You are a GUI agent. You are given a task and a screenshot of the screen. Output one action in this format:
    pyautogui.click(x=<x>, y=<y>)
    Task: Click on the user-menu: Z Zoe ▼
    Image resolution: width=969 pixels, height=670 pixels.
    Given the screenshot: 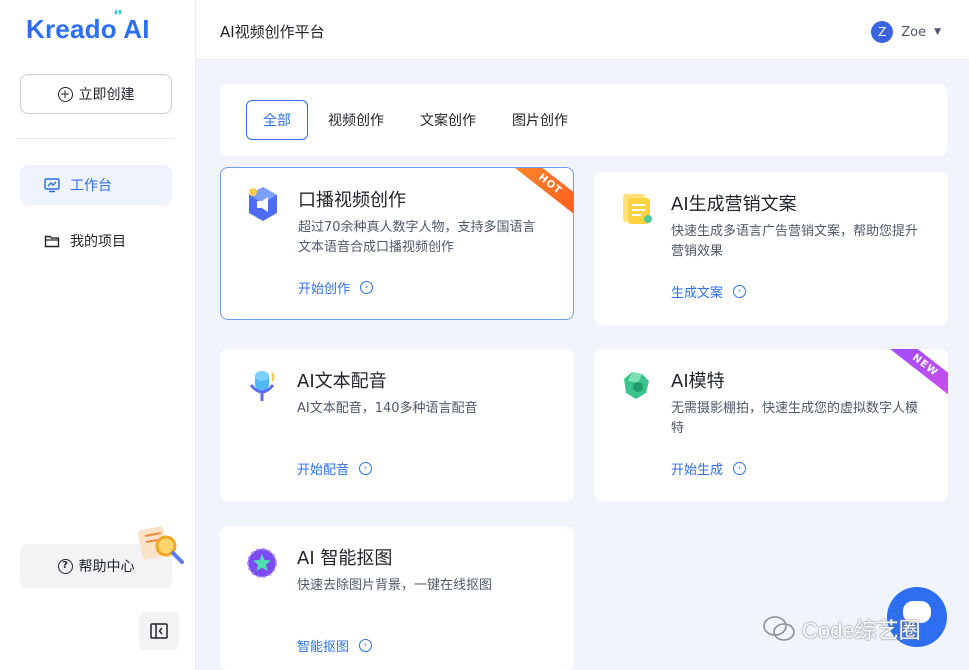 What is the action you would take?
    pyautogui.click(x=906, y=32)
    